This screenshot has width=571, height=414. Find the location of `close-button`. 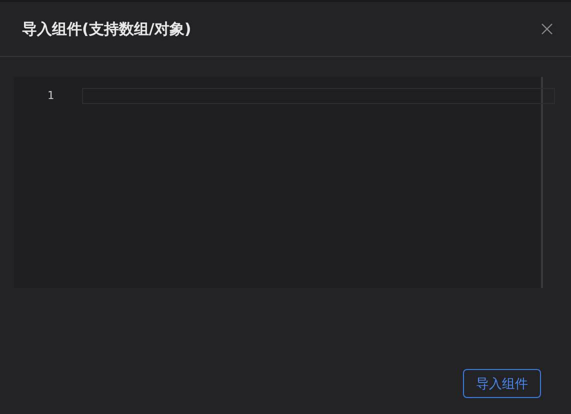

close-button is located at coordinates (547, 29).